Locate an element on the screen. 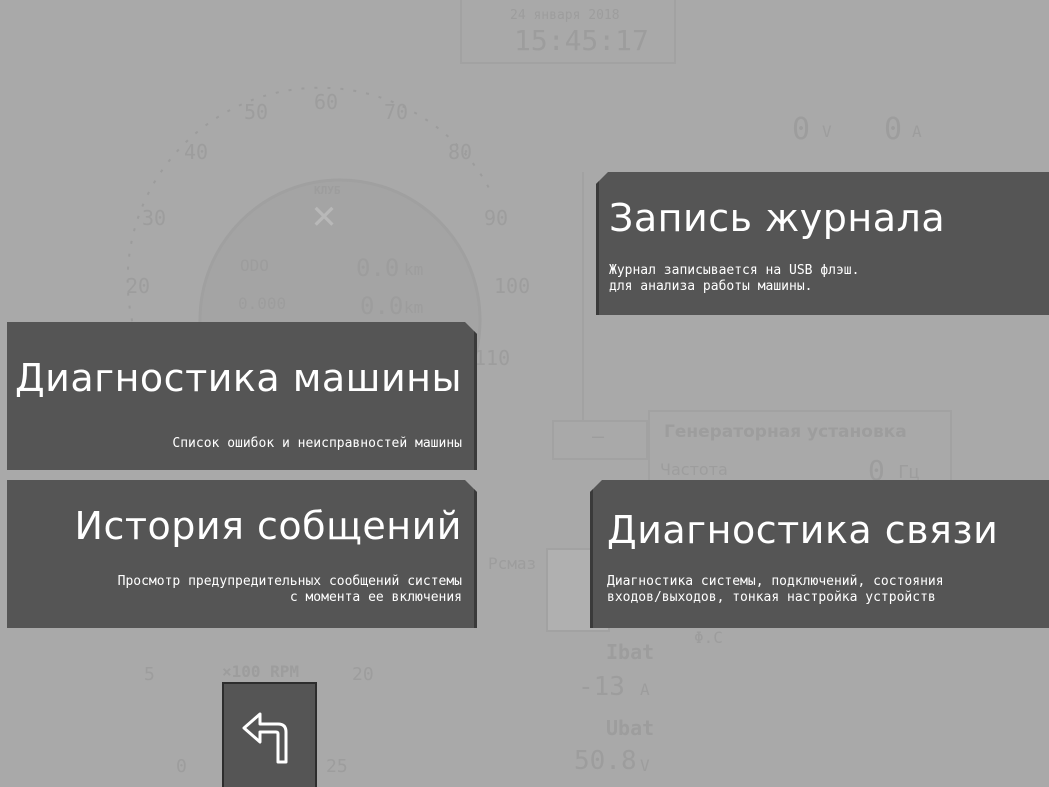  clock-time: 15:45:17 is located at coordinates (581, 40).